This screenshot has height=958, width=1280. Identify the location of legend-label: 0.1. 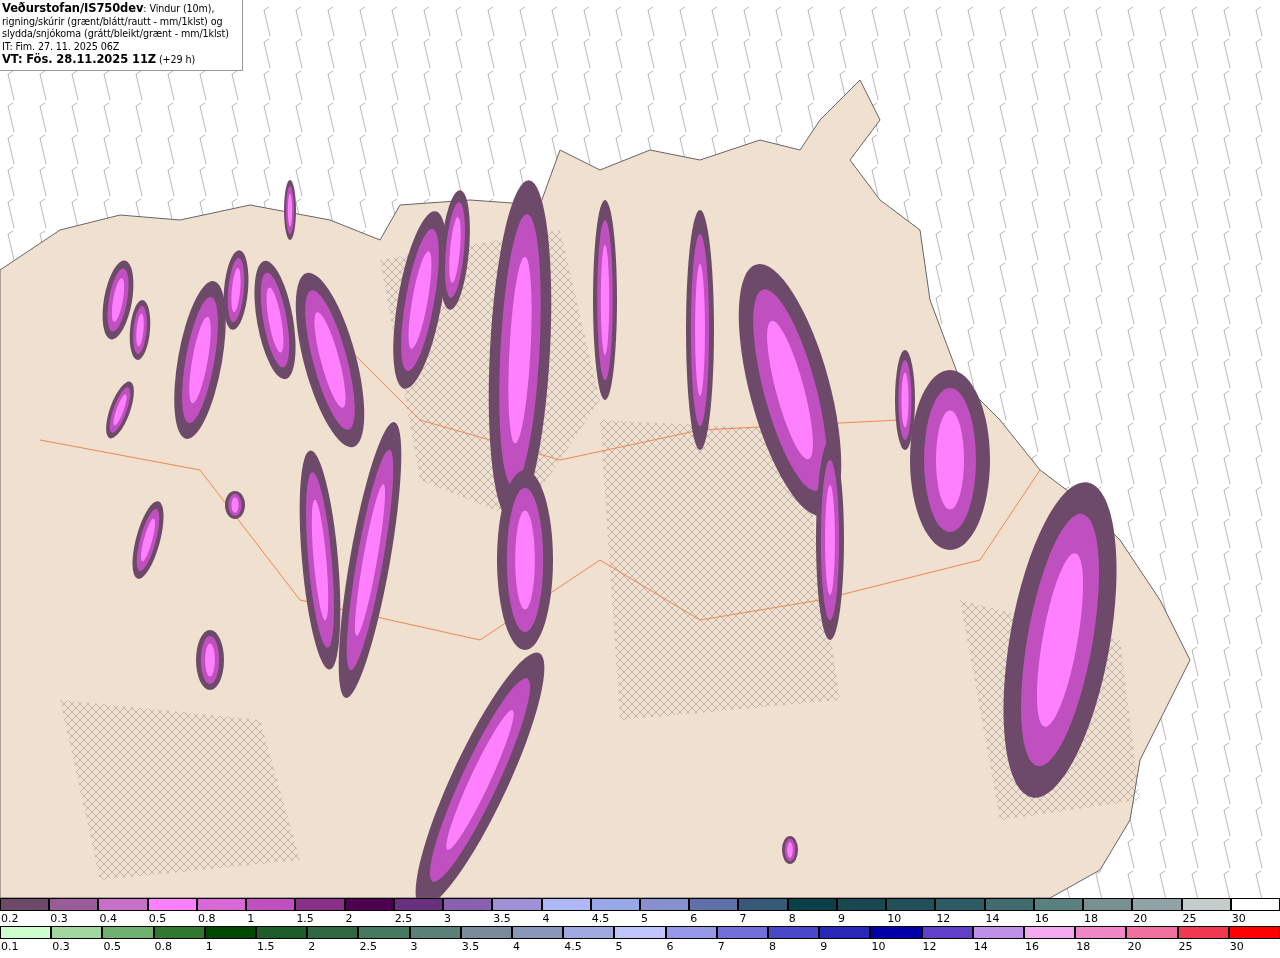
(10, 946).